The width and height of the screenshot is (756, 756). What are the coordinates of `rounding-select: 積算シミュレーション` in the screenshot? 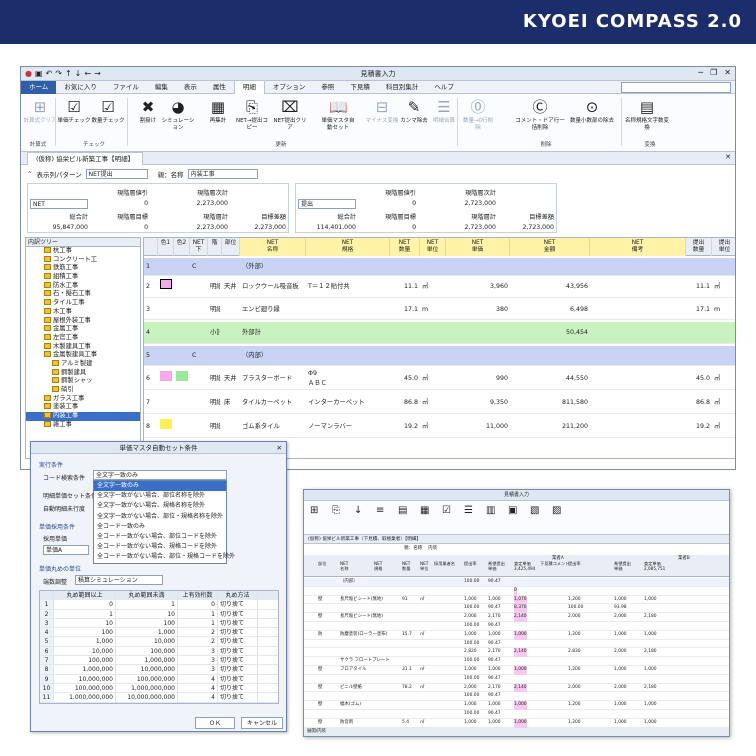 It's located at (119, 580).